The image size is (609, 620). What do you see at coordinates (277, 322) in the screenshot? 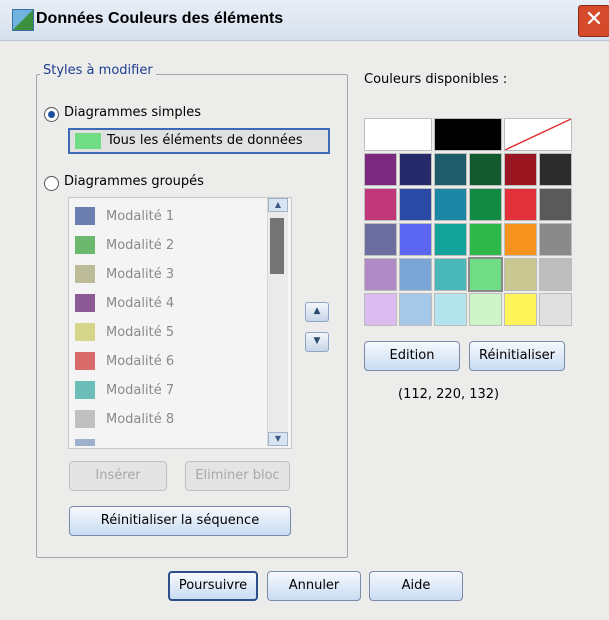
I see `list-scrollbar: ▲ ▼` at bounding box center [277, 322].